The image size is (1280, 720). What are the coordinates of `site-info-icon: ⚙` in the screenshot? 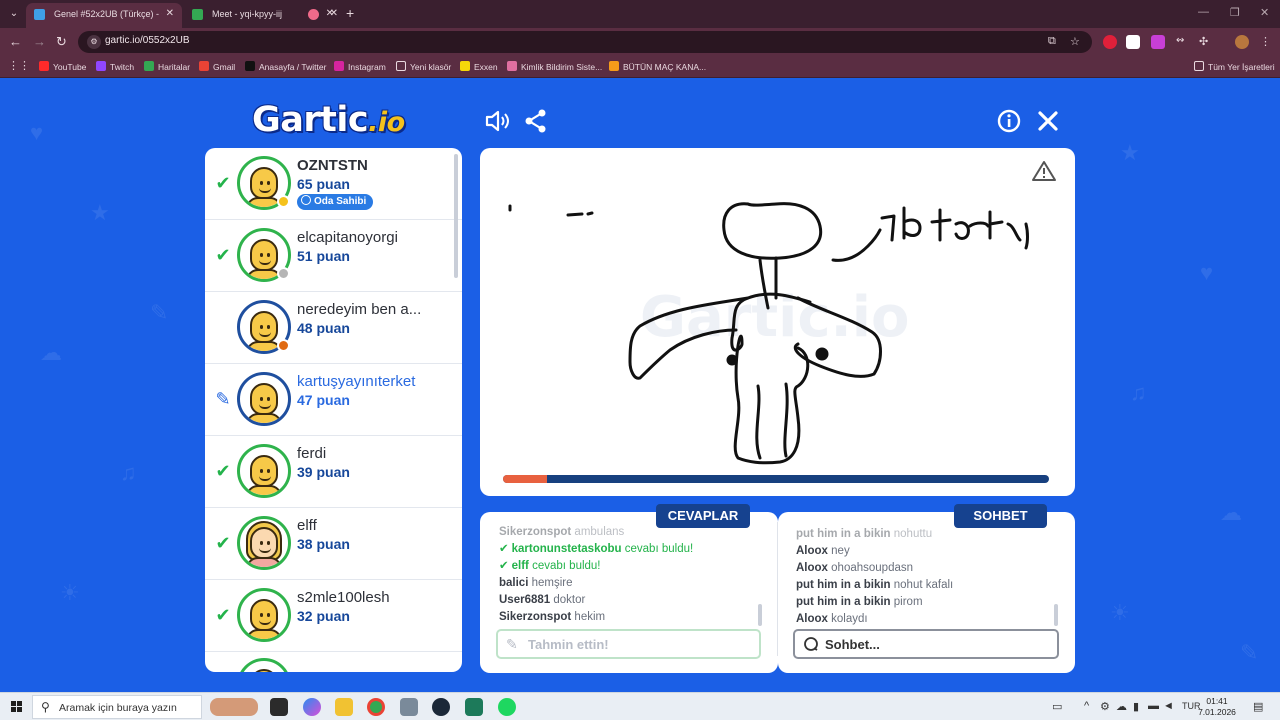 It's located at (94, 42).